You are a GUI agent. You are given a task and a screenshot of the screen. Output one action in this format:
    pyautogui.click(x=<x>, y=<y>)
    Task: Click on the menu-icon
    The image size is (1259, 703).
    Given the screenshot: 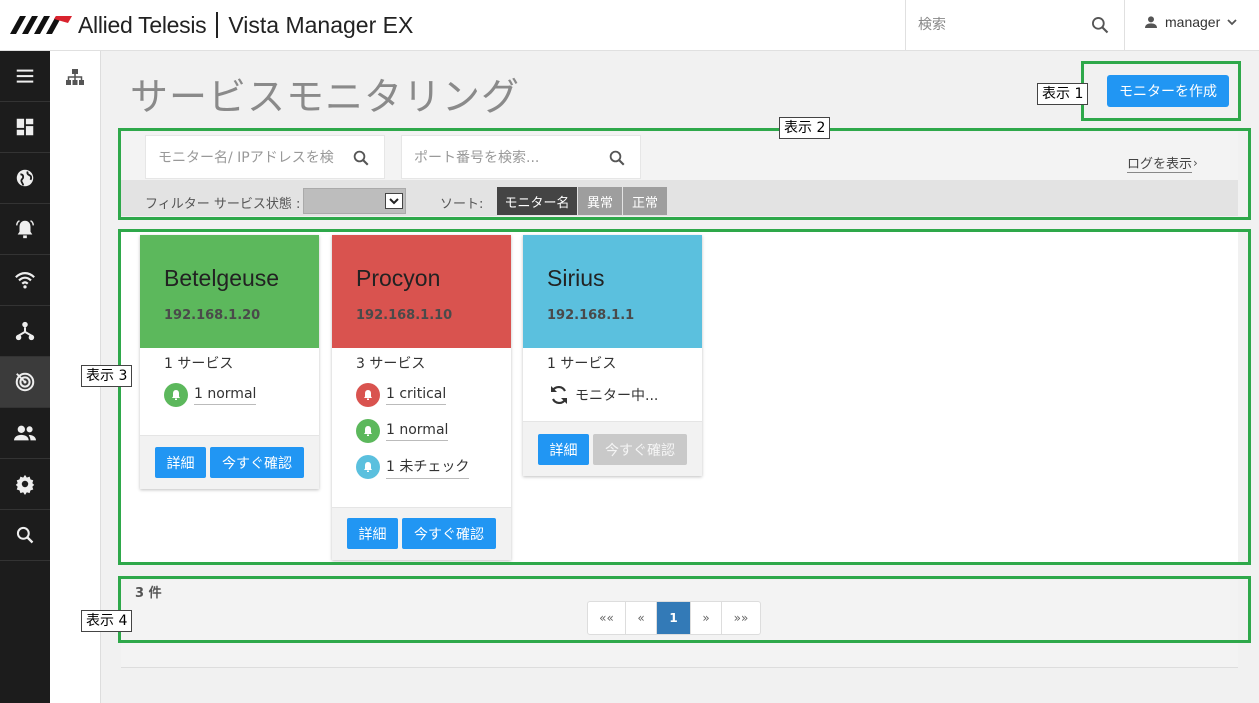 What is the action you would take?
    pyautogui.click(x=25, y=76)
    